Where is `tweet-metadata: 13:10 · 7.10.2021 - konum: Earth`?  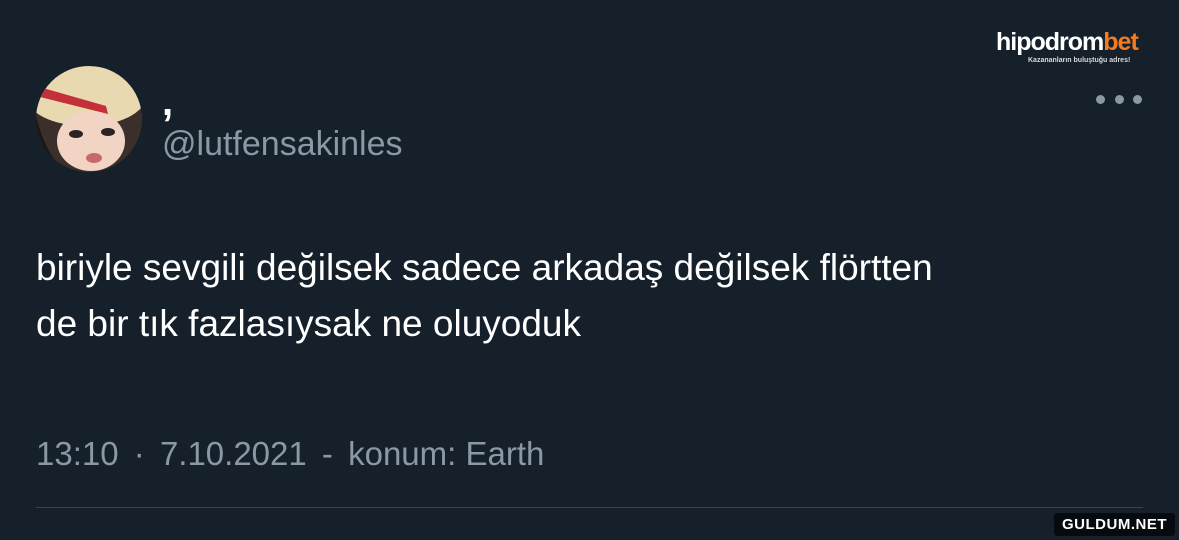
tweet-metadata: 13:10 · 7.10.2021 - konum: Earth is located at coordinates (290, 454).